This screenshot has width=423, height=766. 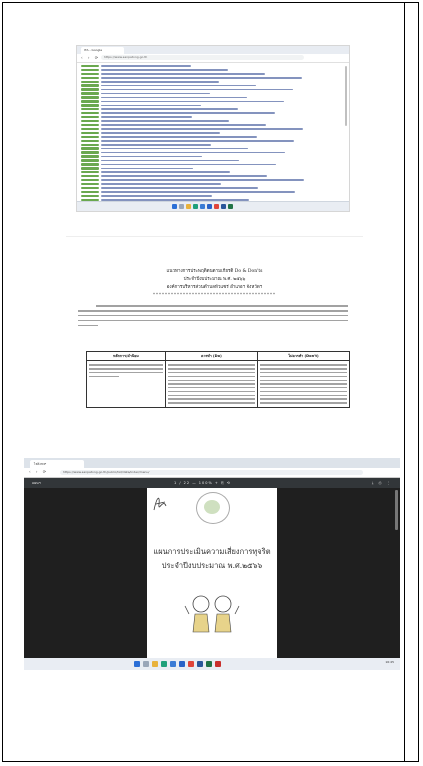 What do you see at coordinates (214, 279) in the screenshot?
I see `doc-title-2: ประจำปีงบประมาณ พ.ศ. ๒๕๖๖` at bounding box center [214, 279].